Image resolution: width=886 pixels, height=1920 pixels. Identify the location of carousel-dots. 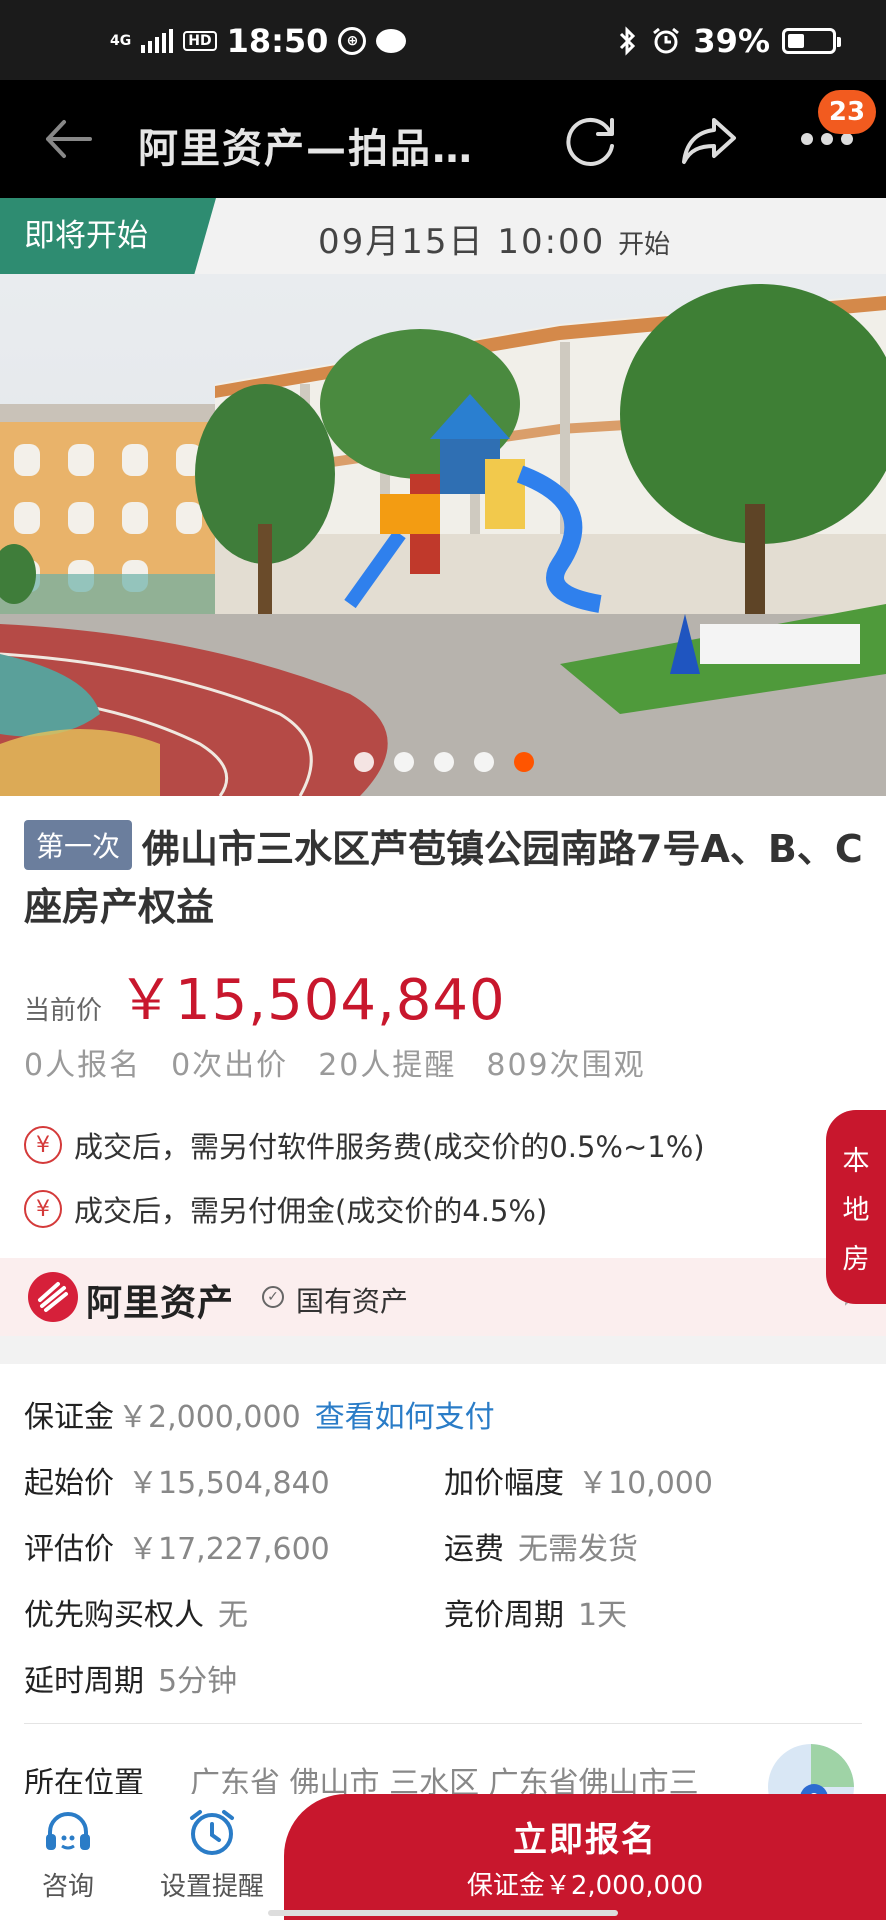
(444, 762).